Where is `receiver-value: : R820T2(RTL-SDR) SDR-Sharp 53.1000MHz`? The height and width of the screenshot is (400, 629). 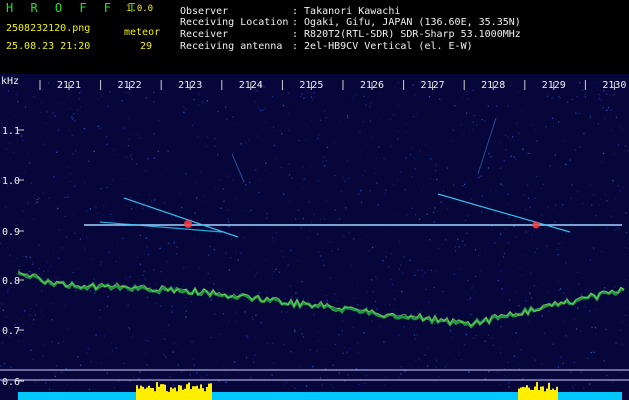
receiver-value: : R820T2(RTL-SDR) SDR-Sharp 53.1000MHz is located at coordinates (406, 34).